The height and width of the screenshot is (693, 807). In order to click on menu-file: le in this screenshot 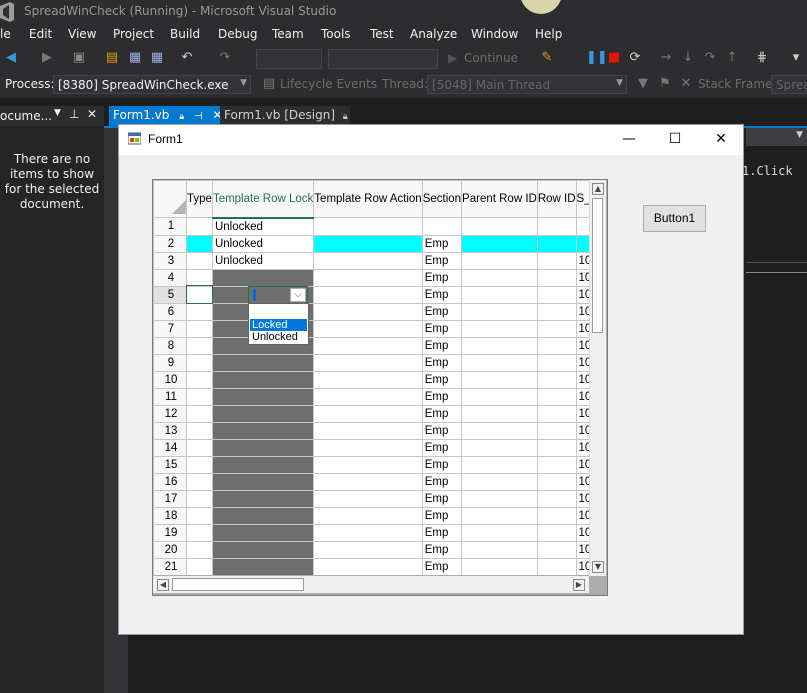, I will do `click(5, 34)`.